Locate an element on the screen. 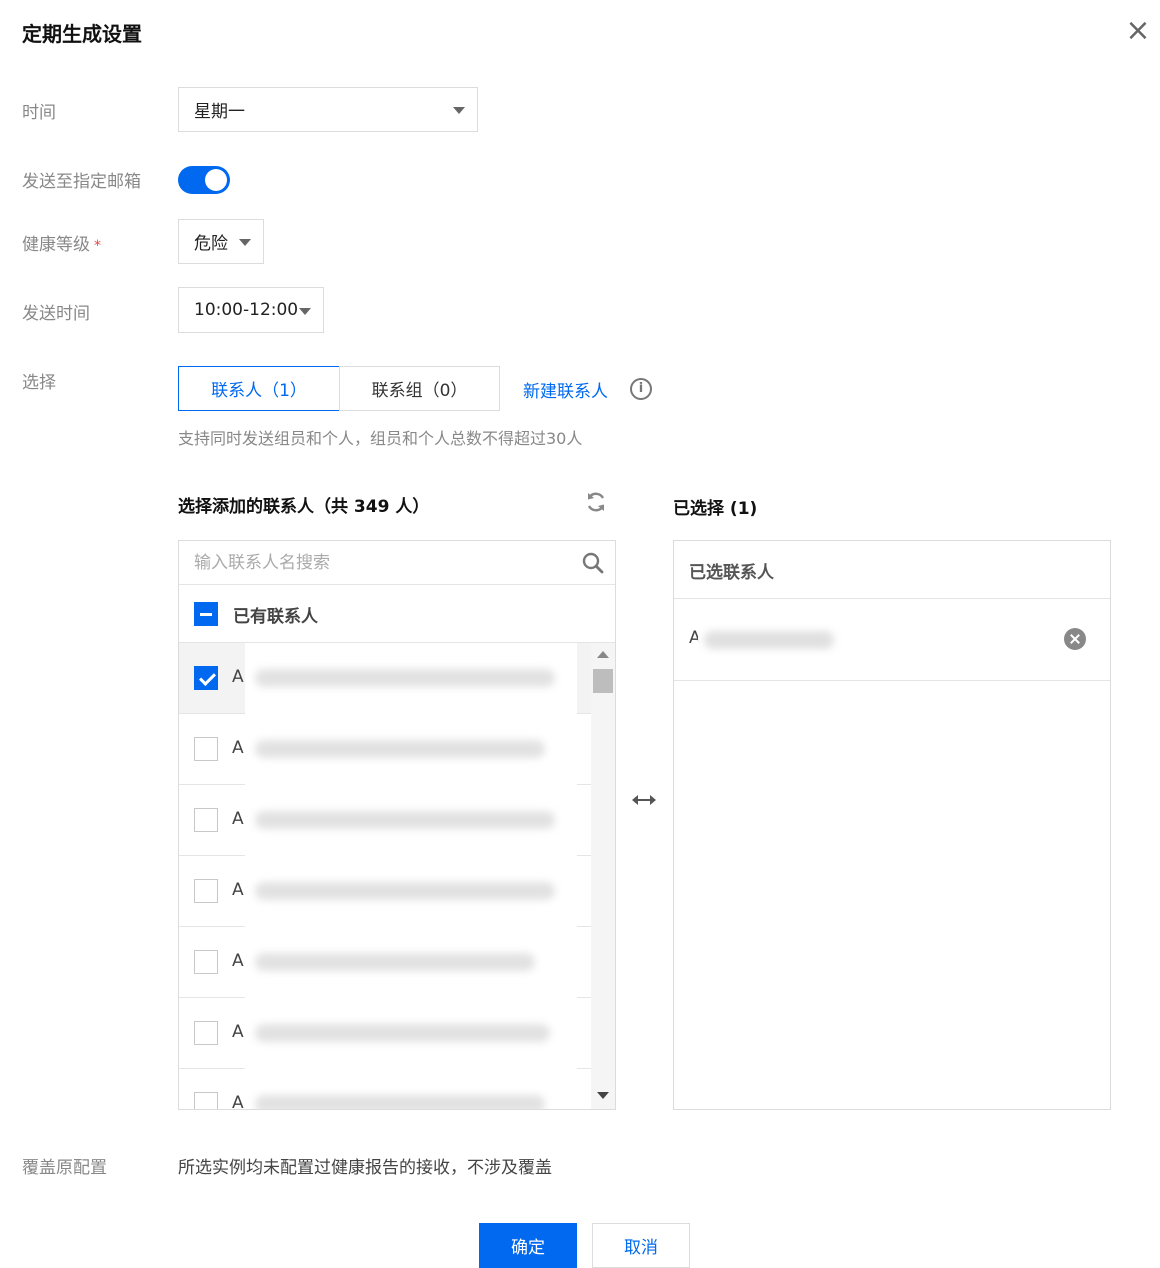  send-time-label: 发送时间 is located at coordinates (56, 314).